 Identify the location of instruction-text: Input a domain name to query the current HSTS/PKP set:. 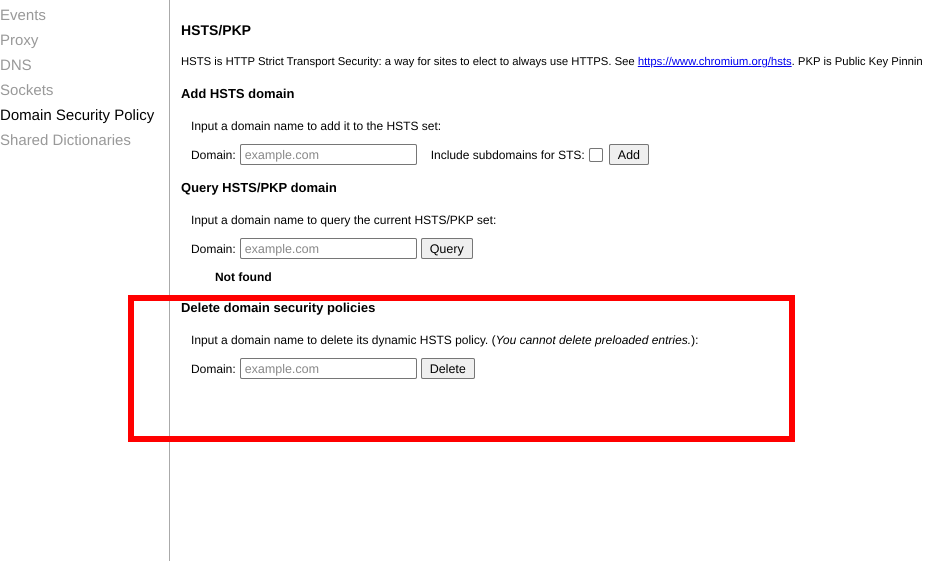
(344, 220).